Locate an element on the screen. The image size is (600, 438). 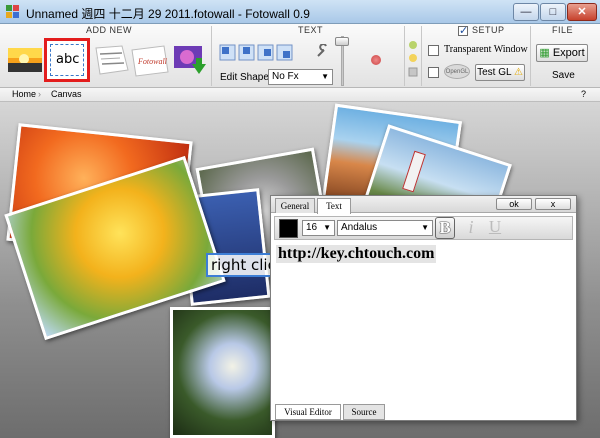
section-title-file: FILE is located at coordinates (563, 30).